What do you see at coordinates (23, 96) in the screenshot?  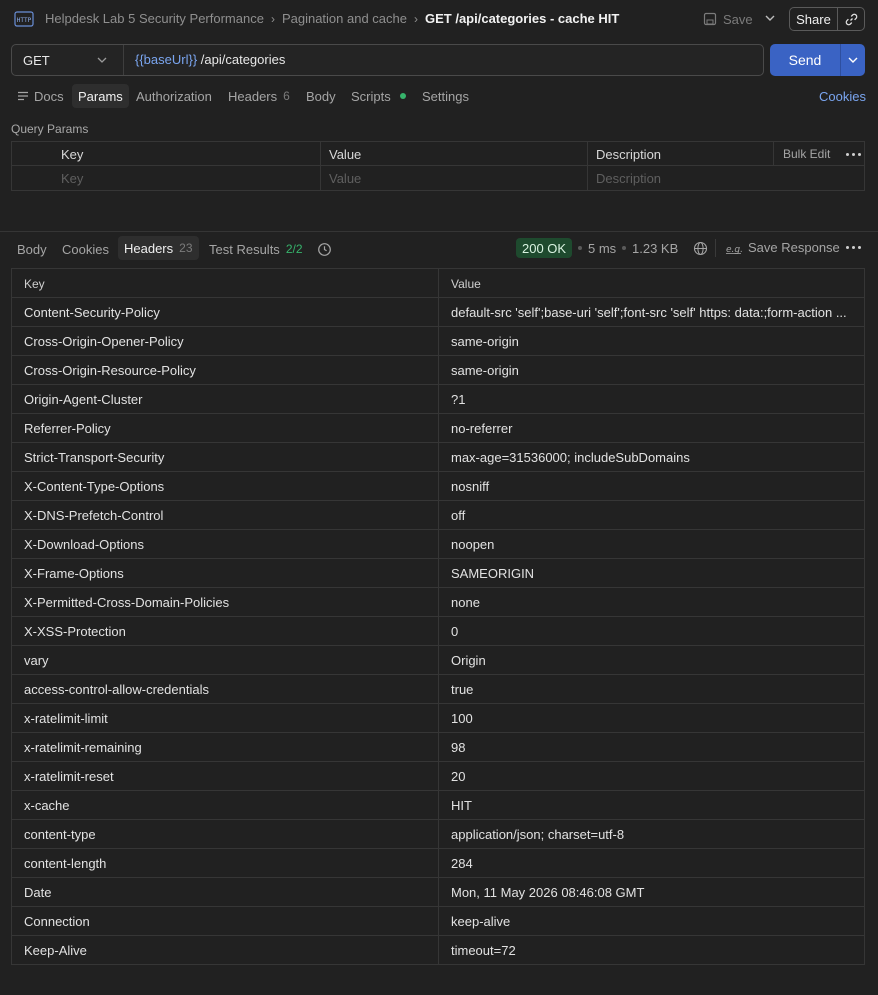 I see `docs-icon` at bounding box center [23, 96].